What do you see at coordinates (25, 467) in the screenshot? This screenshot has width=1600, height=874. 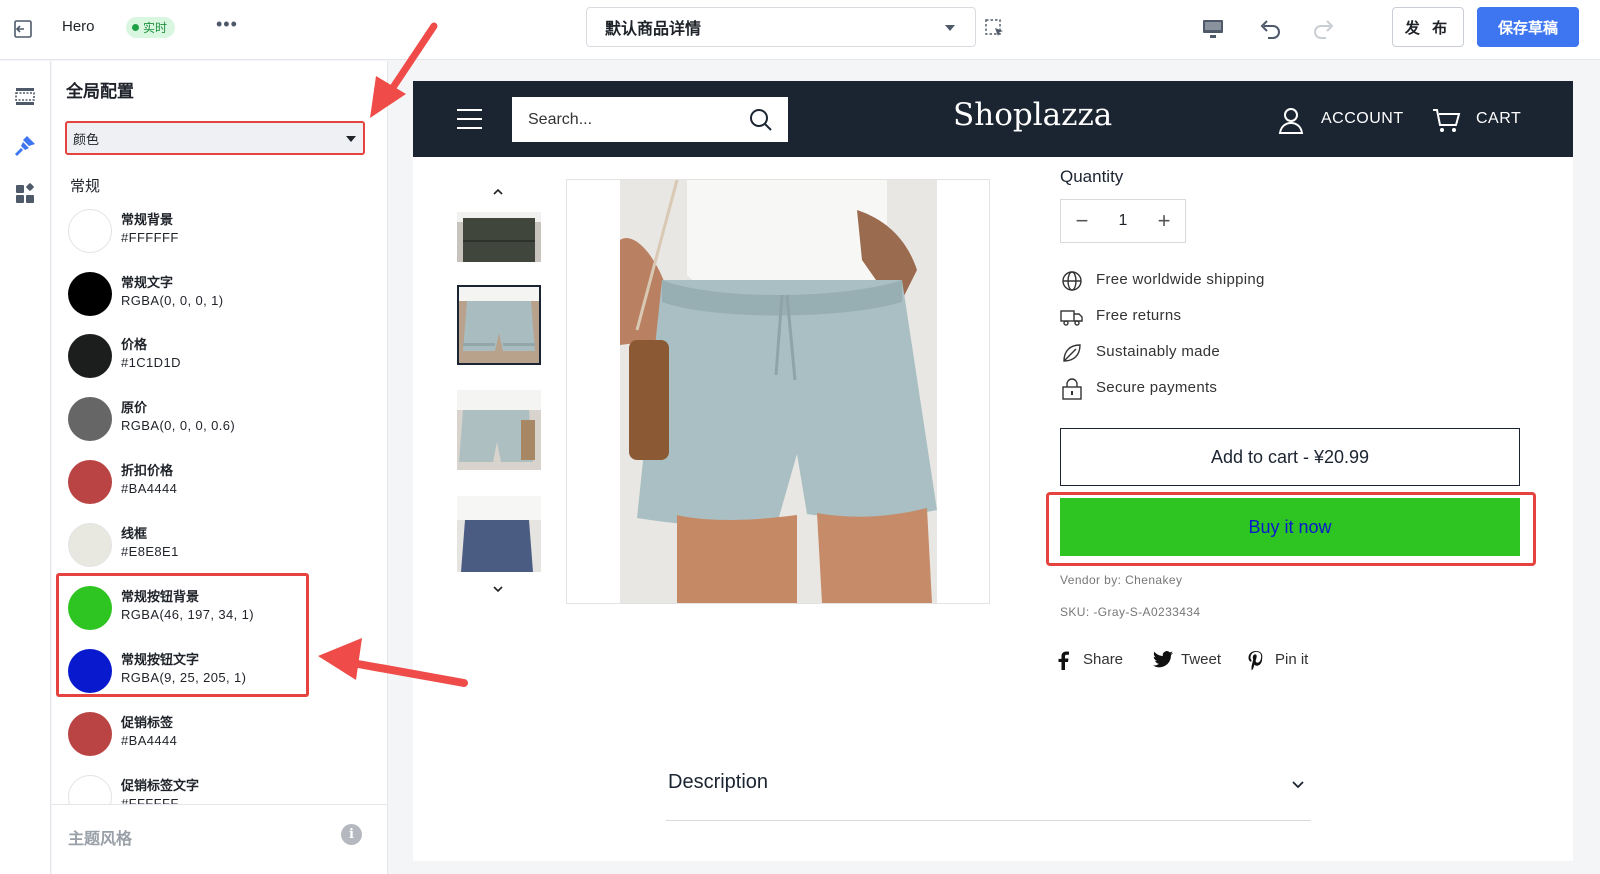 I see `left-rail` at bounding box center [25, 467].